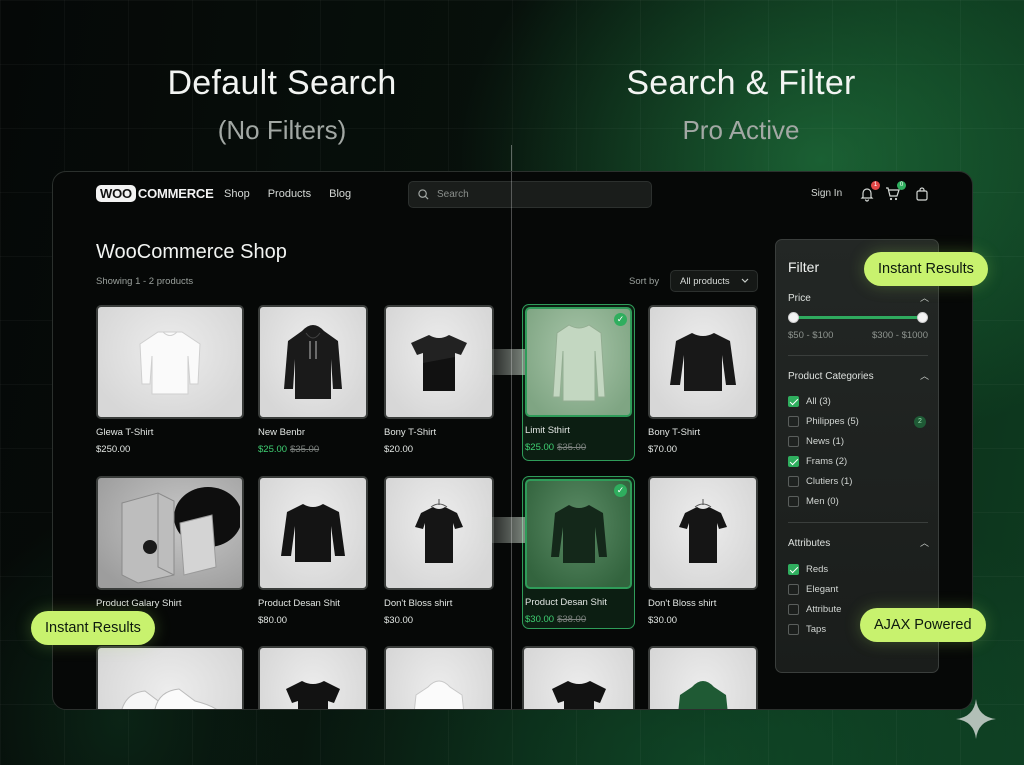  I want to click on product-name: Glewa T-Shirt, so click(170, 432).